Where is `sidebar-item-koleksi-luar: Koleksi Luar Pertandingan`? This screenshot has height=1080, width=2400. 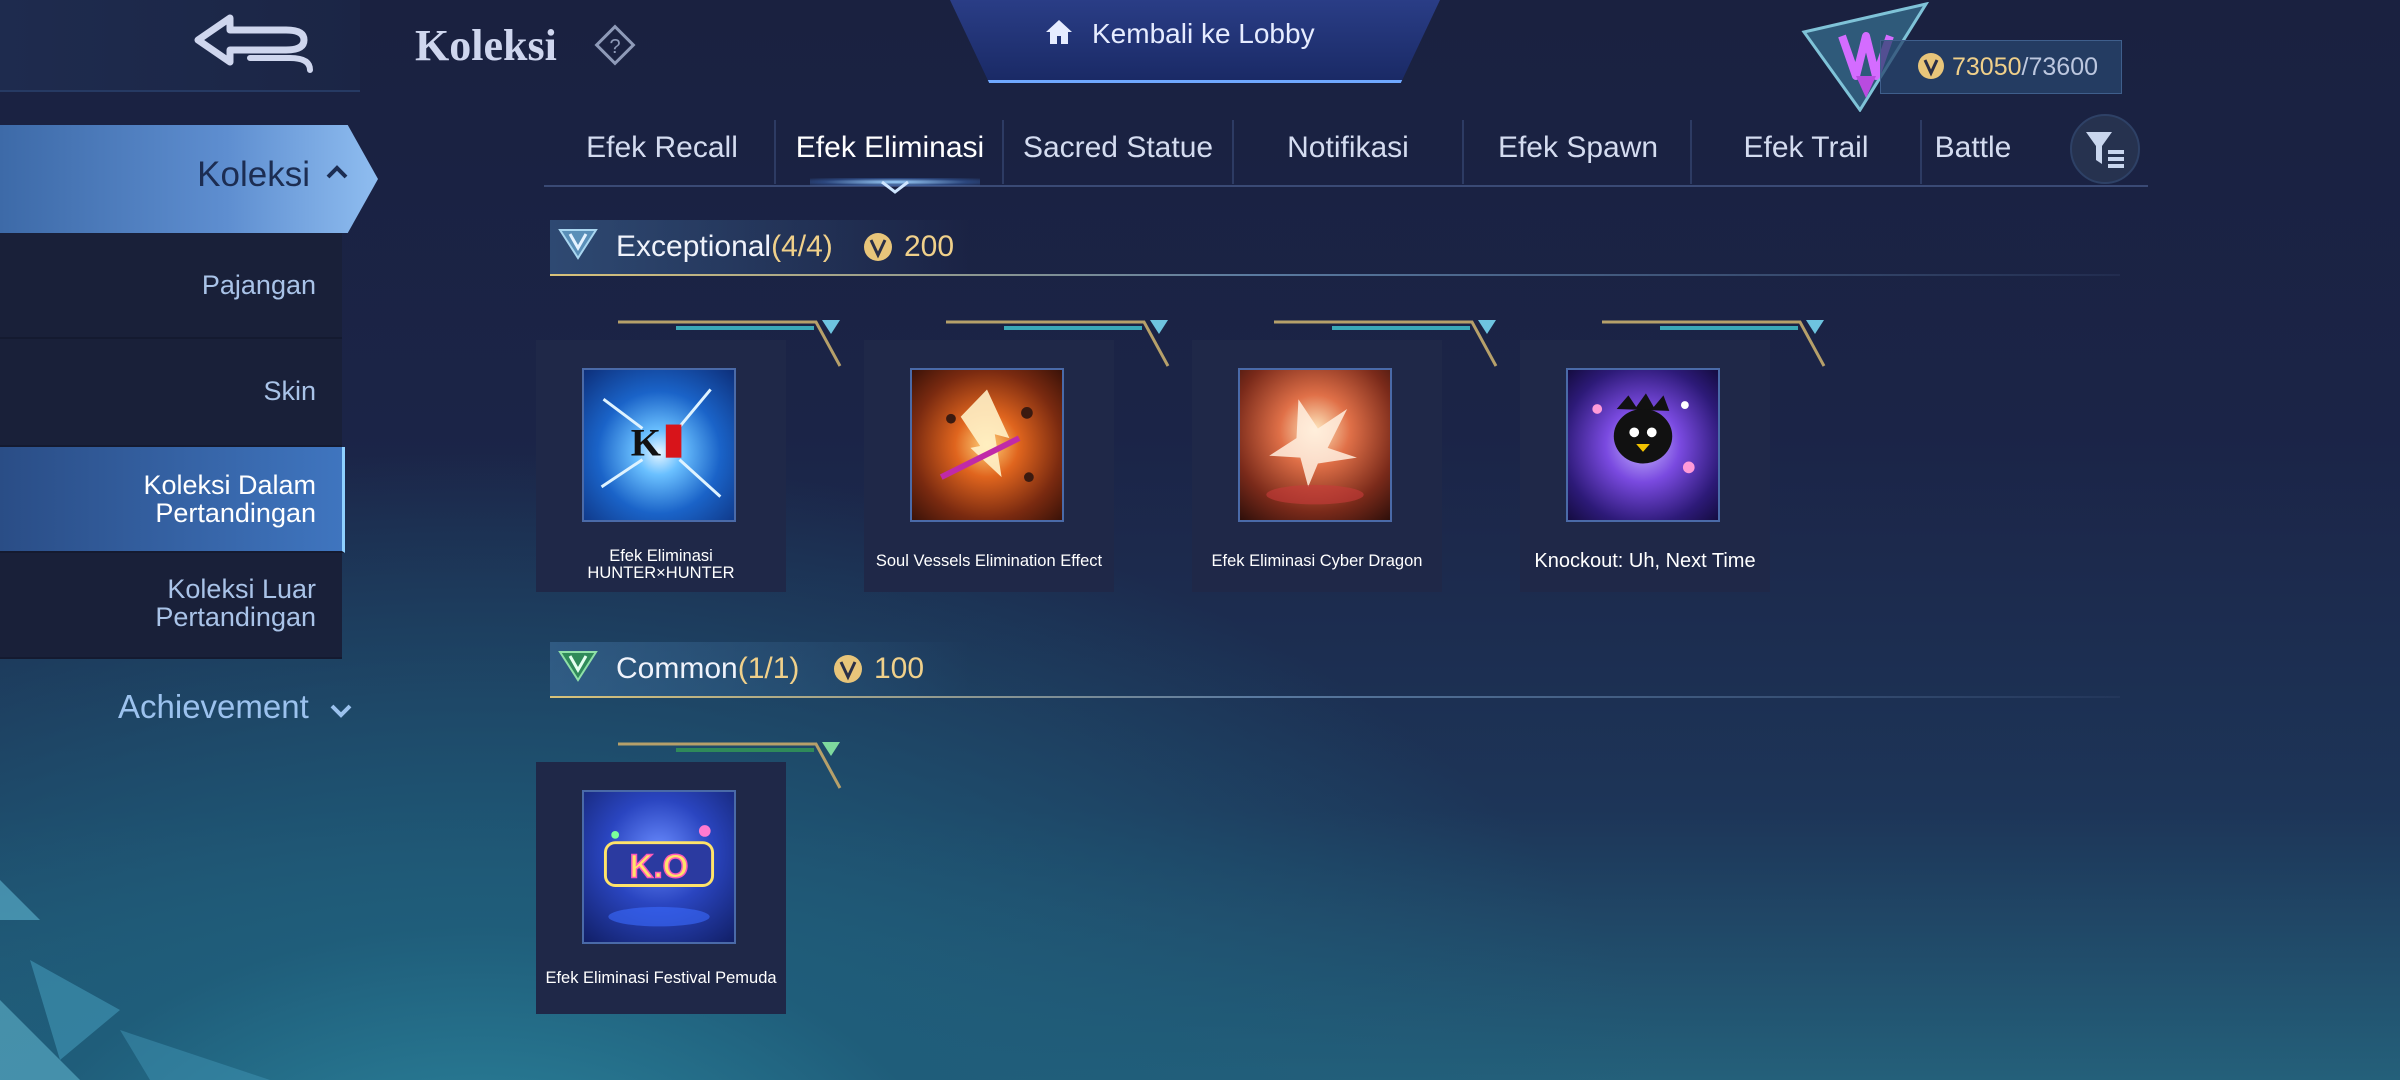
sidebar-item-koleksi-luar: Koleksi Luar Pertandingan is located at coordinates (171, 606).